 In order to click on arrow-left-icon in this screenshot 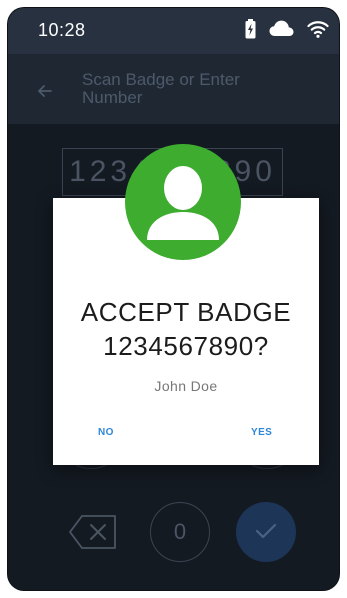, I will do `click(45, 93)`.